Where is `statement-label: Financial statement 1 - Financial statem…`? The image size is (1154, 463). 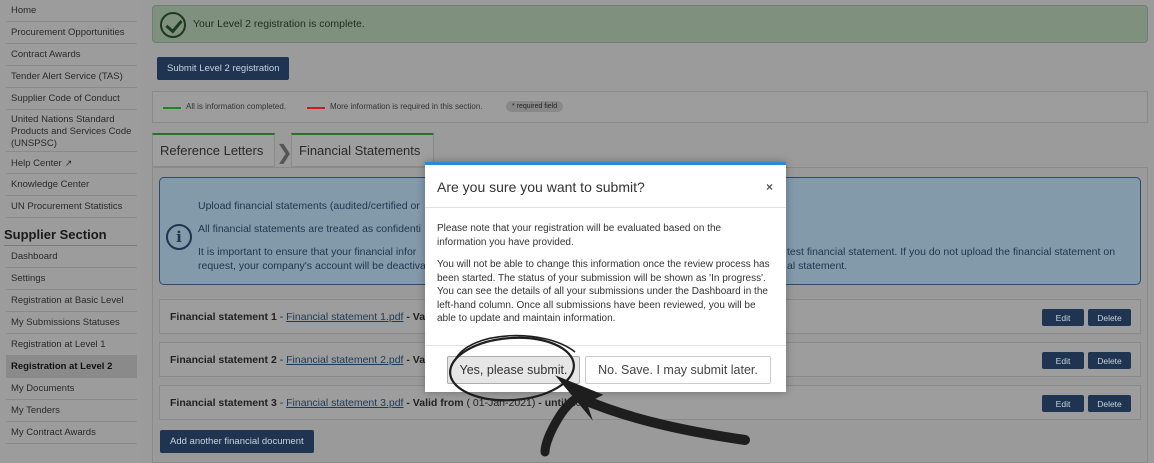
statement-label: Financial statement 1 - Financial statem… is located at coordinates (298, 317).